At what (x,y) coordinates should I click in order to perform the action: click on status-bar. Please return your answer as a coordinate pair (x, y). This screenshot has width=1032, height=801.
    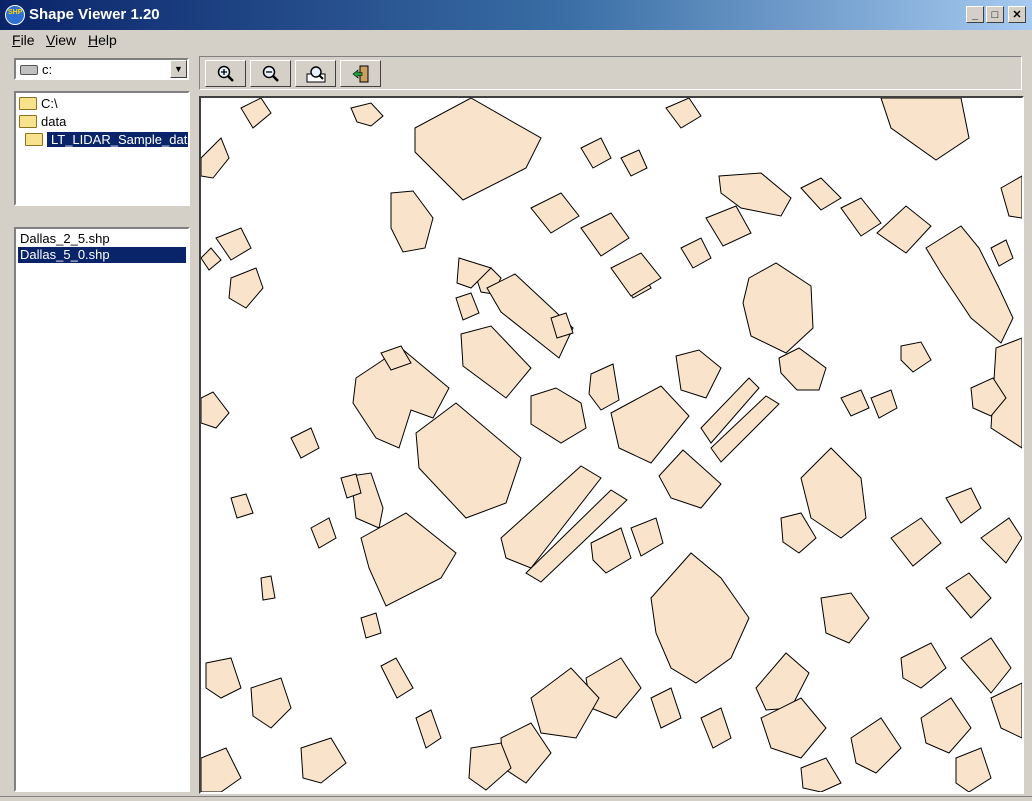
    Looking at the image, I should click on (516, 798).